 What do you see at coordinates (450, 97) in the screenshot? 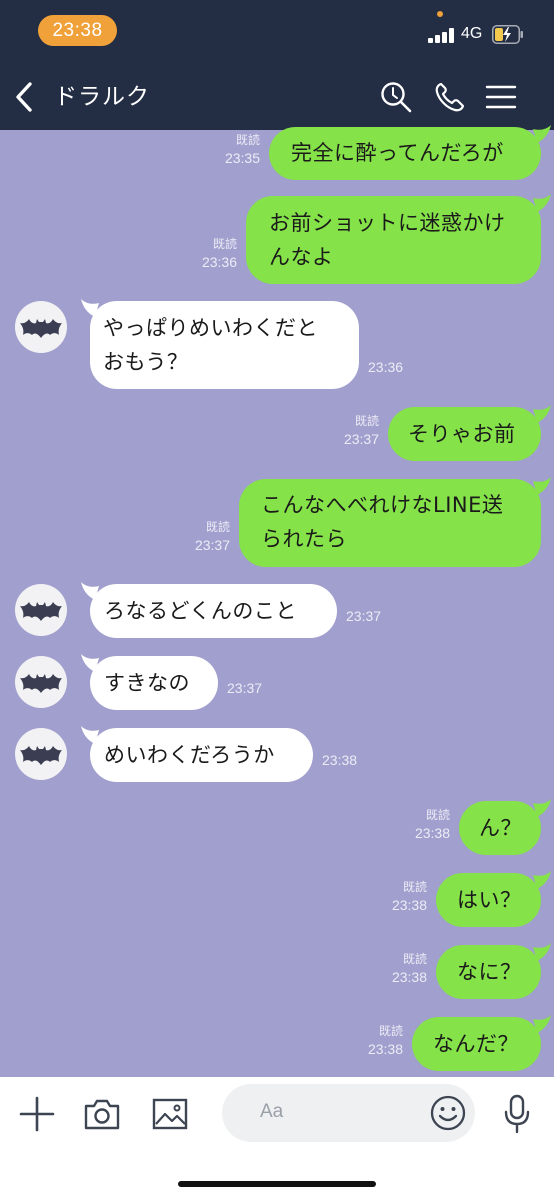
I see `phone-icon` at bounding box center [450, 97].